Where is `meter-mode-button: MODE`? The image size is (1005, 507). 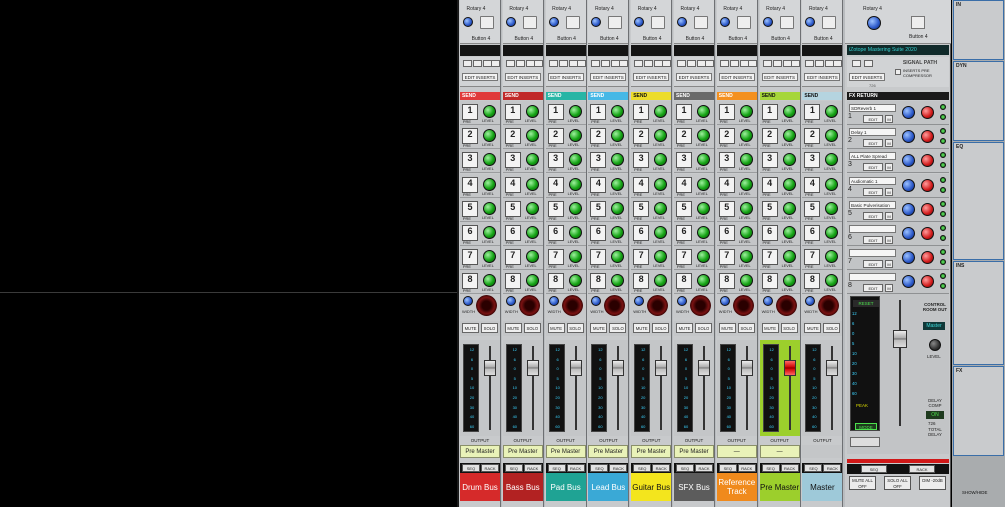 meter-mode-button: MODE is located at coordinates (866, 426).